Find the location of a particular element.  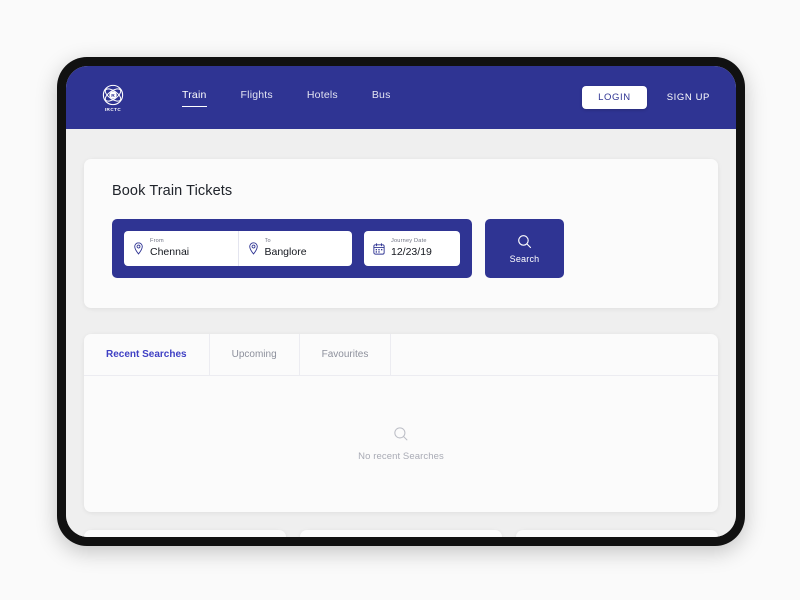

empty-state-text: No recent Searches is located at coordinates (401, 457).